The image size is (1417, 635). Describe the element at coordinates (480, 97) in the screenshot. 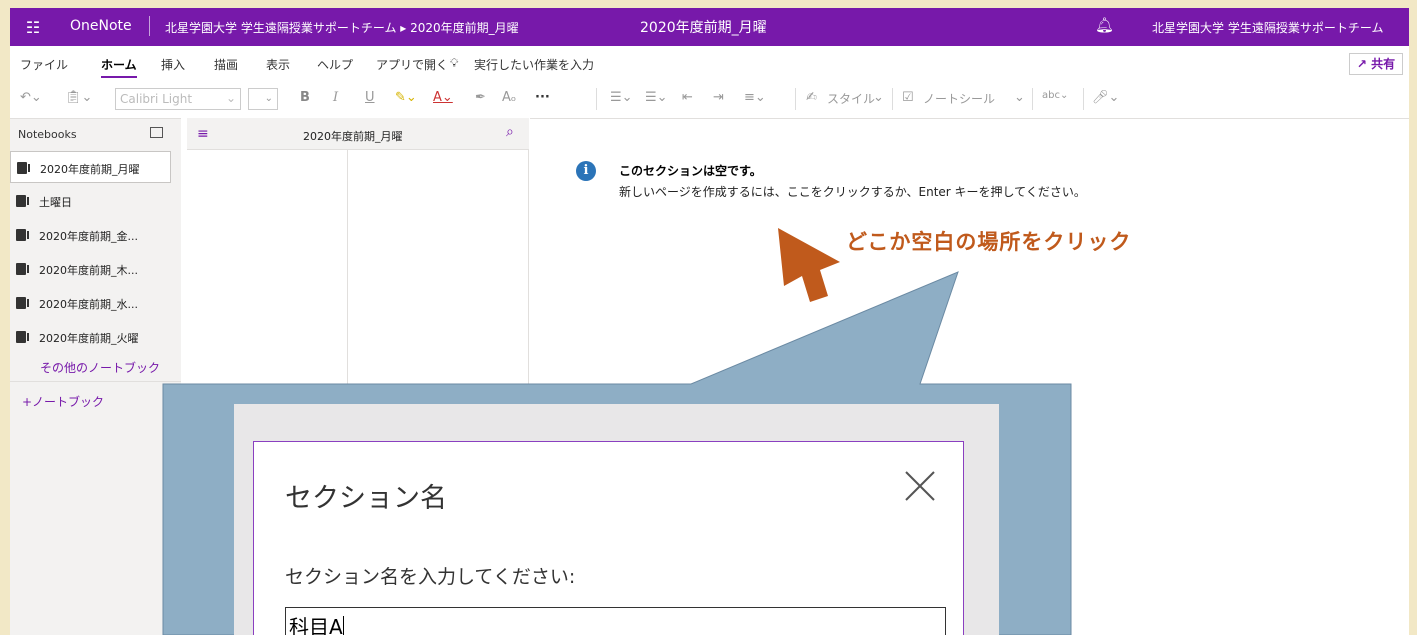

I see `format-painter-icon: ✒` at that location.